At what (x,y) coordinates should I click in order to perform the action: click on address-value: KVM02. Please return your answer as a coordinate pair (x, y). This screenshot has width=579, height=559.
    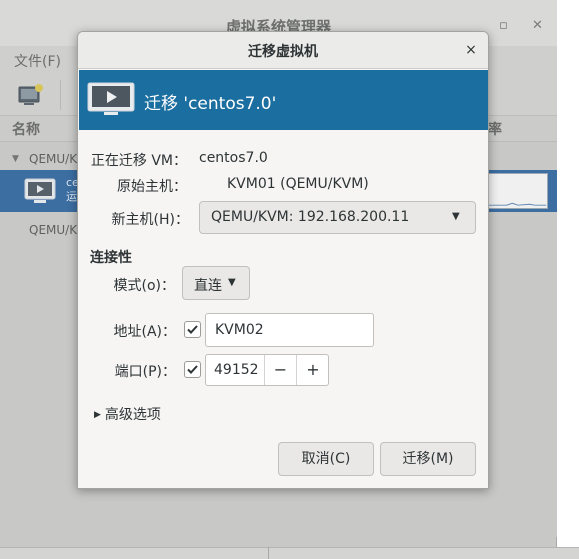
    Looking at the image, I should click on (239, 330).